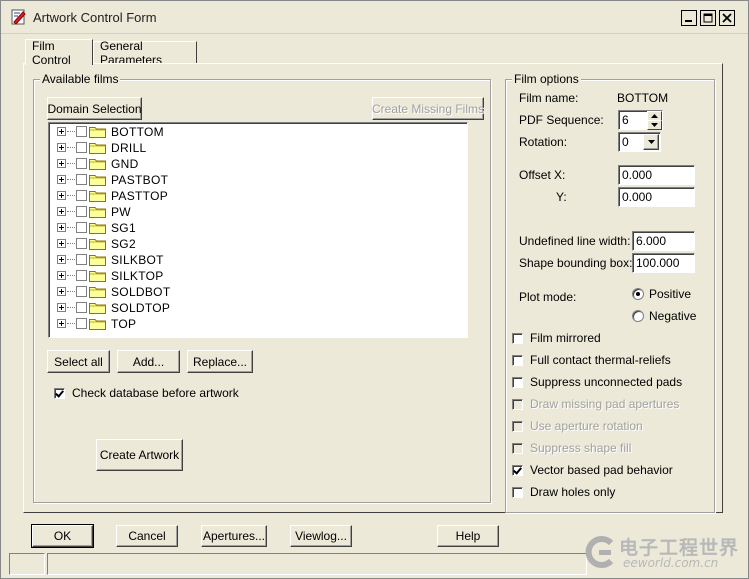 The width and height of the screenshot is (749, 579). What do you see at coordinates (658, 263) in the screenshot?
I see `shape-bounding-box-value: 100.000` at bounding box center [658, 263].